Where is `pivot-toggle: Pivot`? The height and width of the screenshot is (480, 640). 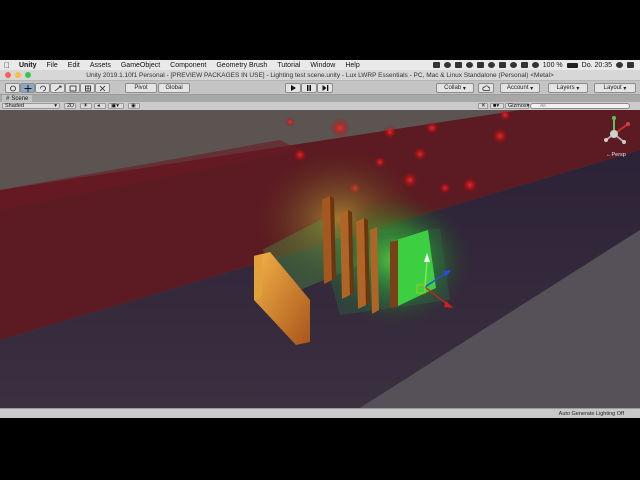
pivot-toggle: Pivot is located at coordinates (141, 88).